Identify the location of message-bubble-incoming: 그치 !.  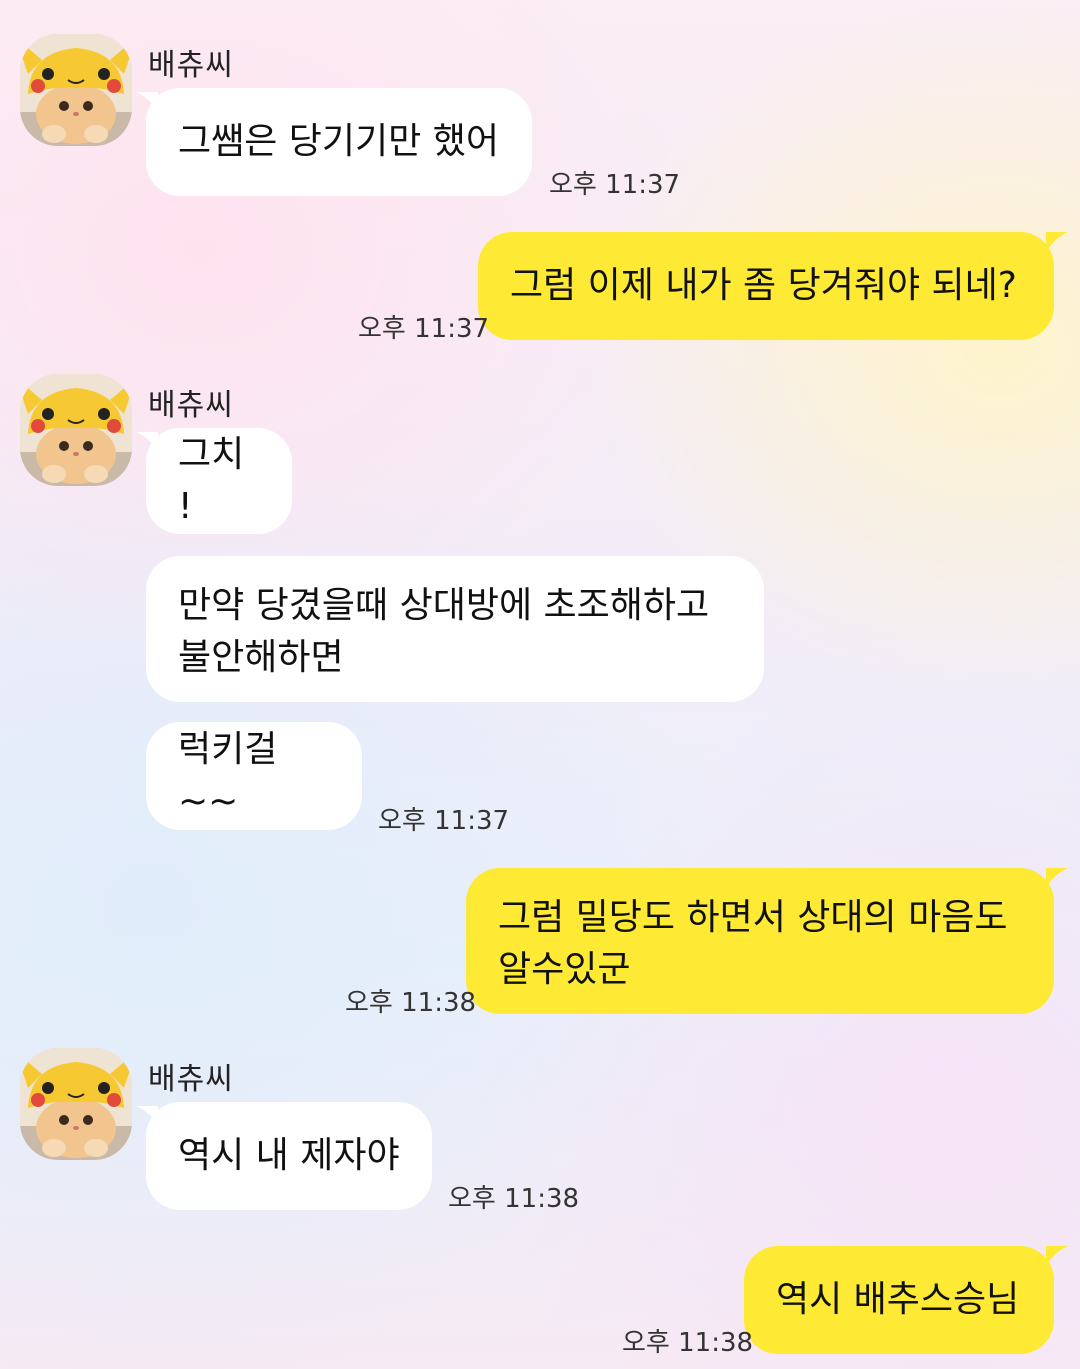
(219, 481).